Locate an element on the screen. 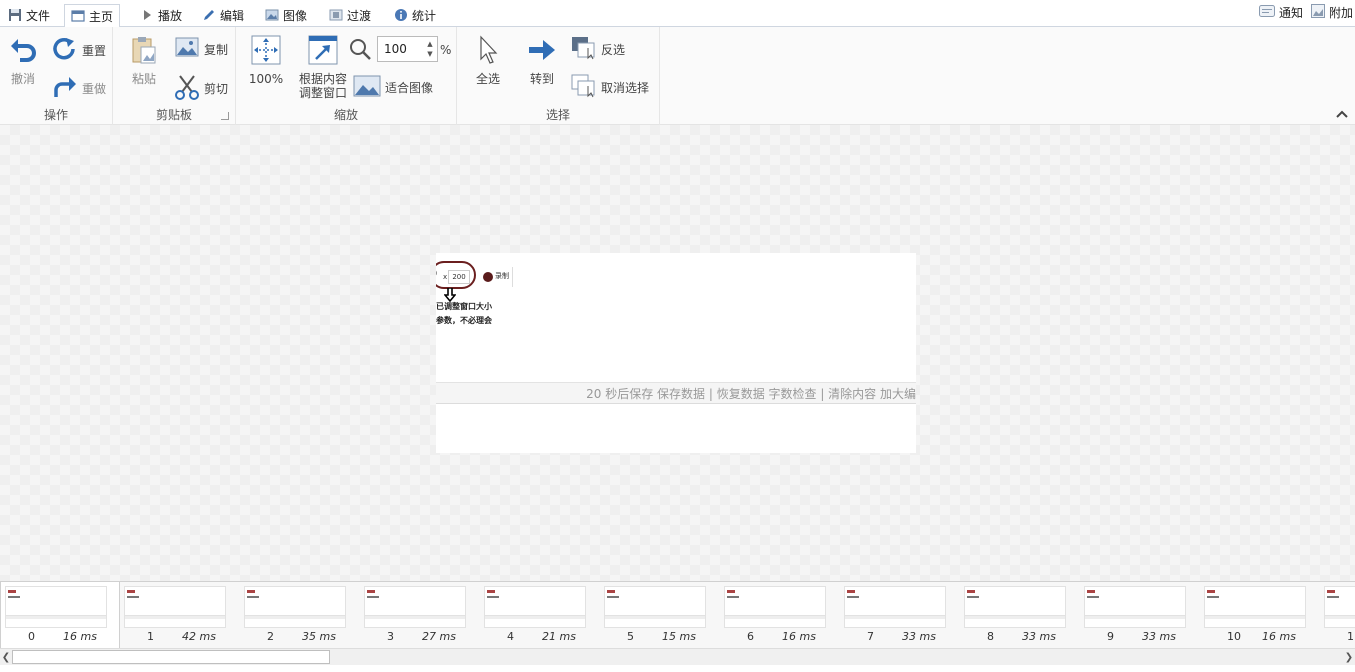 The height and width of the screenshot is (672, 1355). frame-item: 3 27 ms is located at coordinates (420, 615).